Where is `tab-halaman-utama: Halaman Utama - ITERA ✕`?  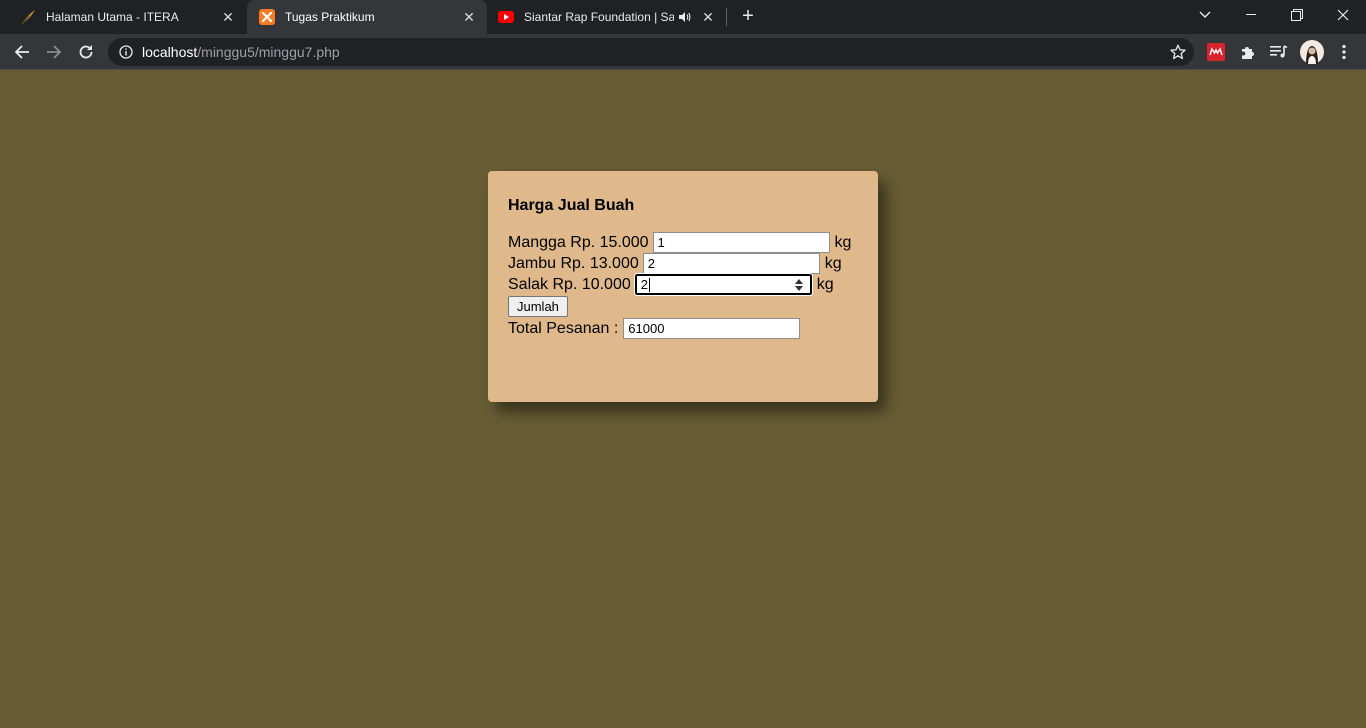 tab-halaman-utama: Halaman Utama - ITERA ✕ is located at coordinates (127, 17).